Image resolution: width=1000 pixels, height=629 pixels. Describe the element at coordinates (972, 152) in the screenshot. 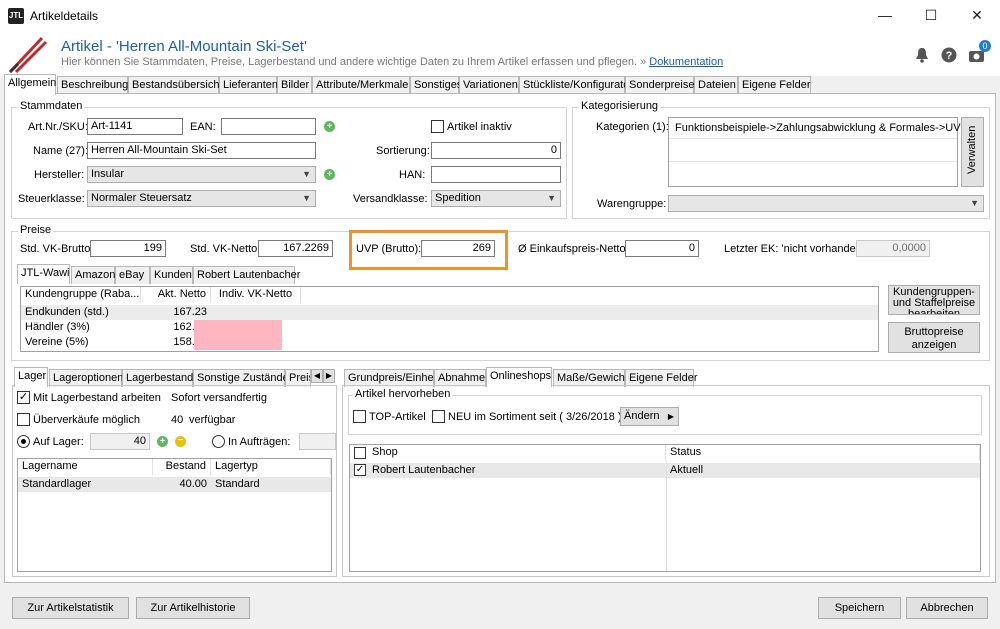

I see `verwalten-button: Verwalten` at that location.